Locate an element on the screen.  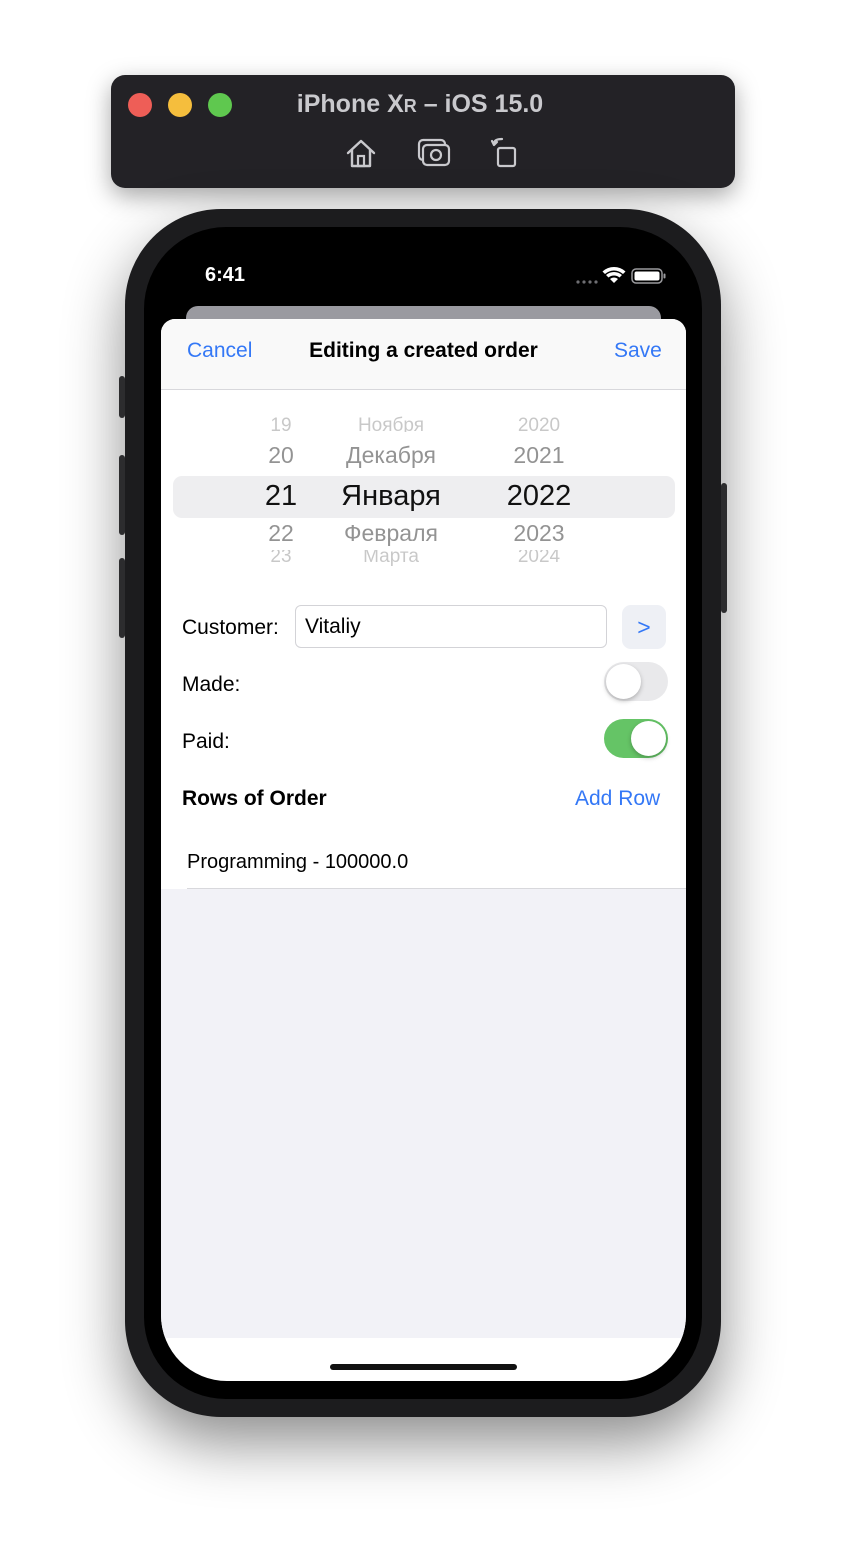
picker-day-option: 22 is located at coordinates (281, 533).